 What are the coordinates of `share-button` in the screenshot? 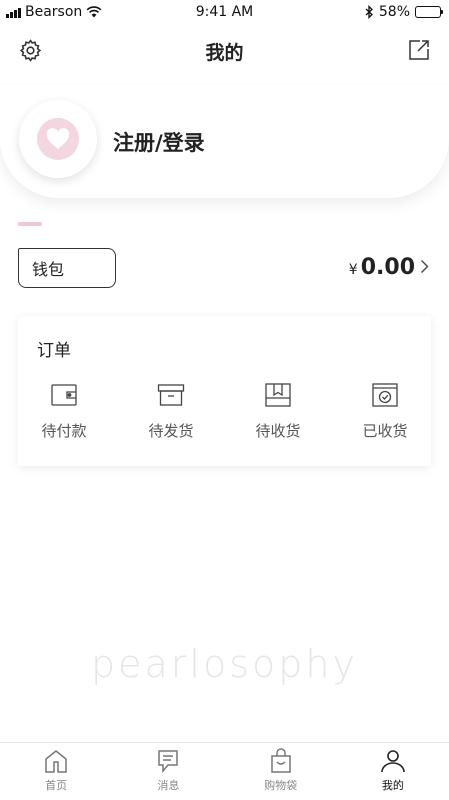 It's located at (419, 50).